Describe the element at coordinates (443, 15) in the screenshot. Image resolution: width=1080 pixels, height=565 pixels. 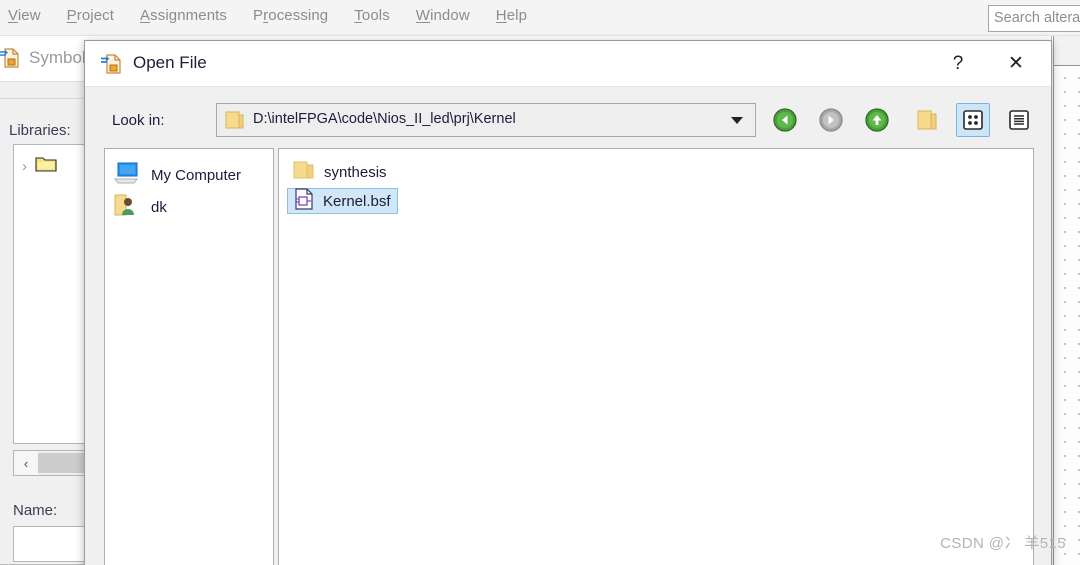
I see `menu-item-window: Window` at that location.